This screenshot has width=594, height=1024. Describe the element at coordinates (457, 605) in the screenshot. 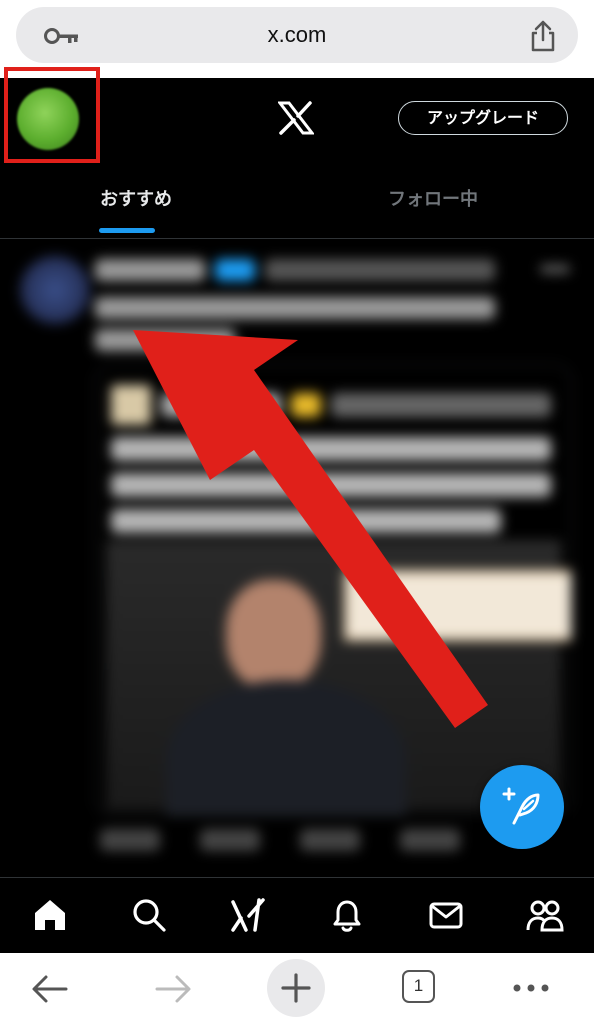

I see `photo-document-card` at that location.